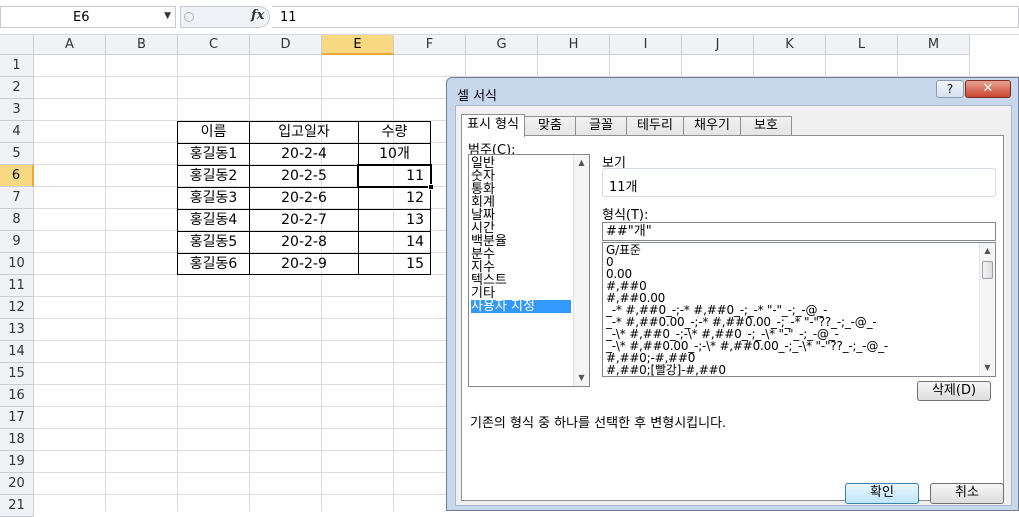  Describe the element at coordinates (17, 154) in the screenshot. I see `row-header-5: 5` at that location.